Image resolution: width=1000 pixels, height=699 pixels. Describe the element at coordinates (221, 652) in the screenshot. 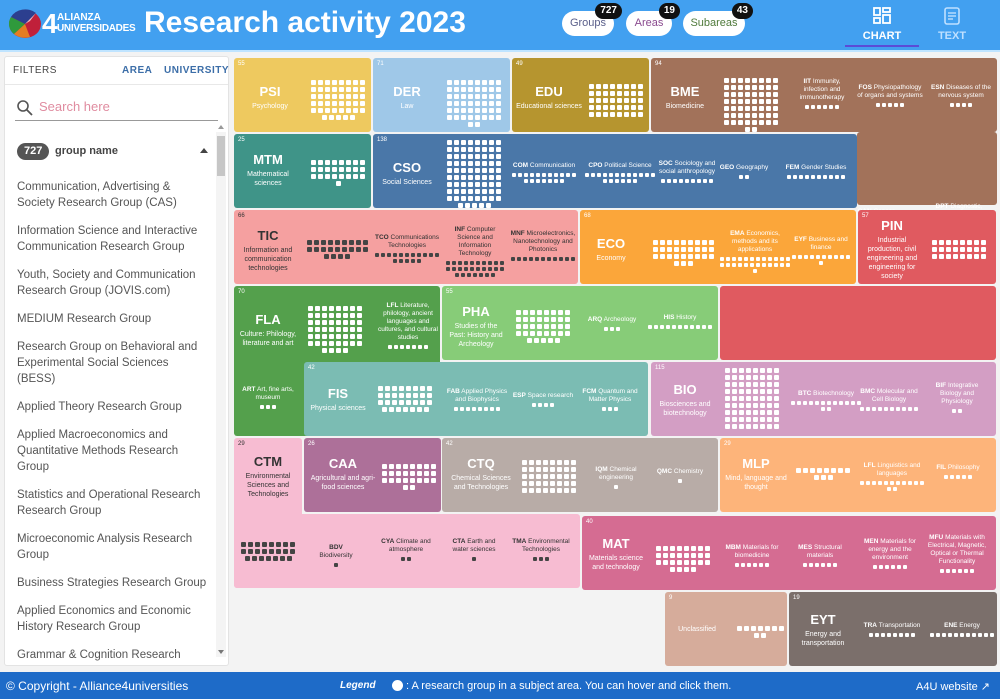

I see `scroll-down-arrow-icon` at that location.